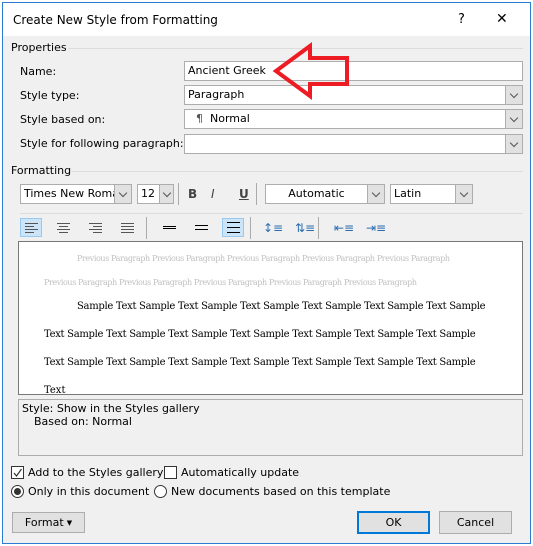 Image resolution: width=533 pixels, height=546 pixels. What do you see at coordinates (41, 170) in the screenshot?
I see `formatting-heading: Formatting` at bounding box center [41, 170].